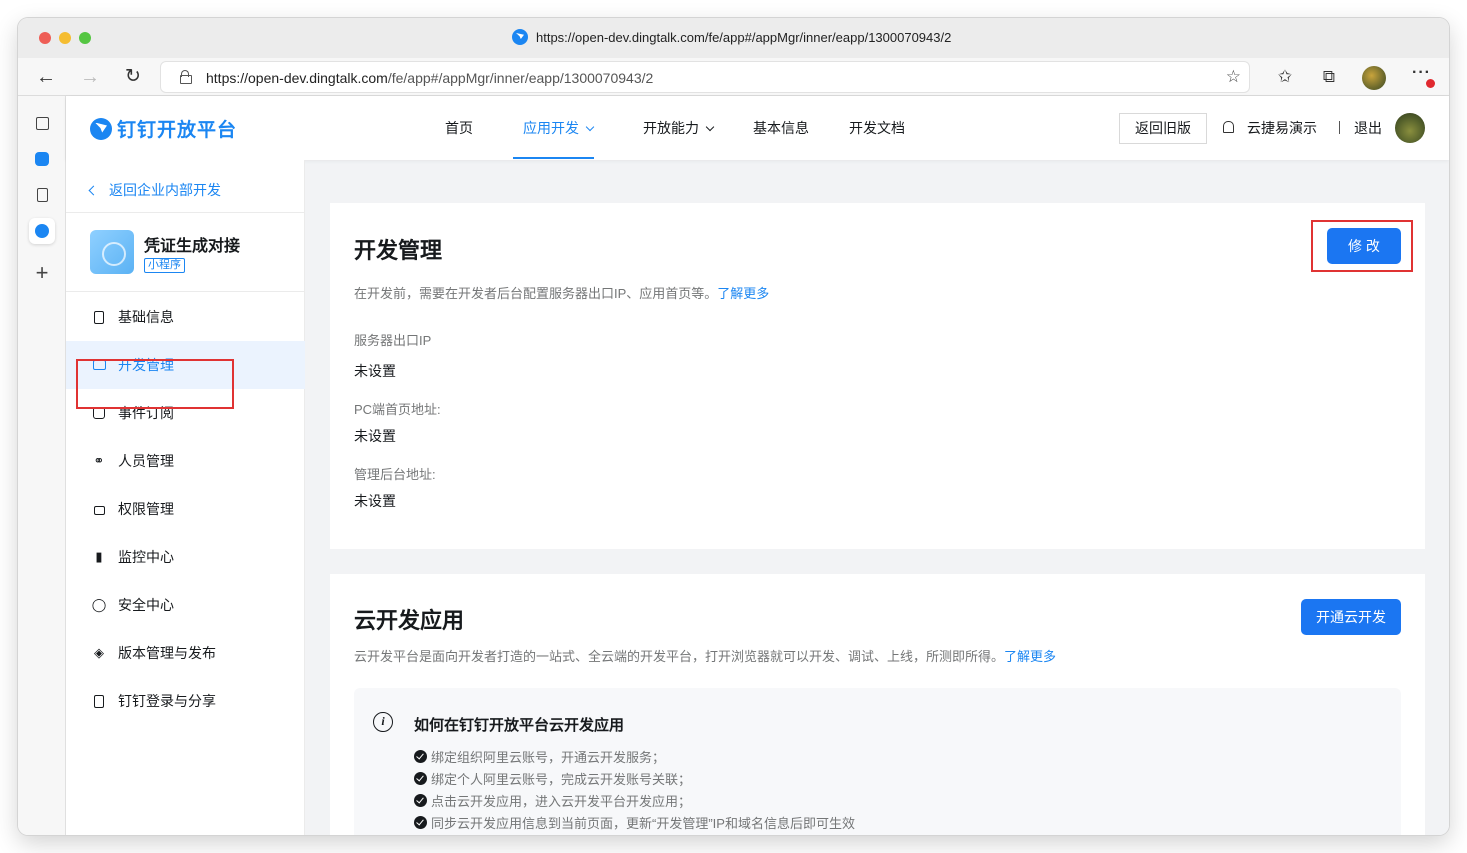  What do you see at coordinates (1374, 78) in the screenshot?
I see `profile-avatar` at bounding box center [1374, 78].